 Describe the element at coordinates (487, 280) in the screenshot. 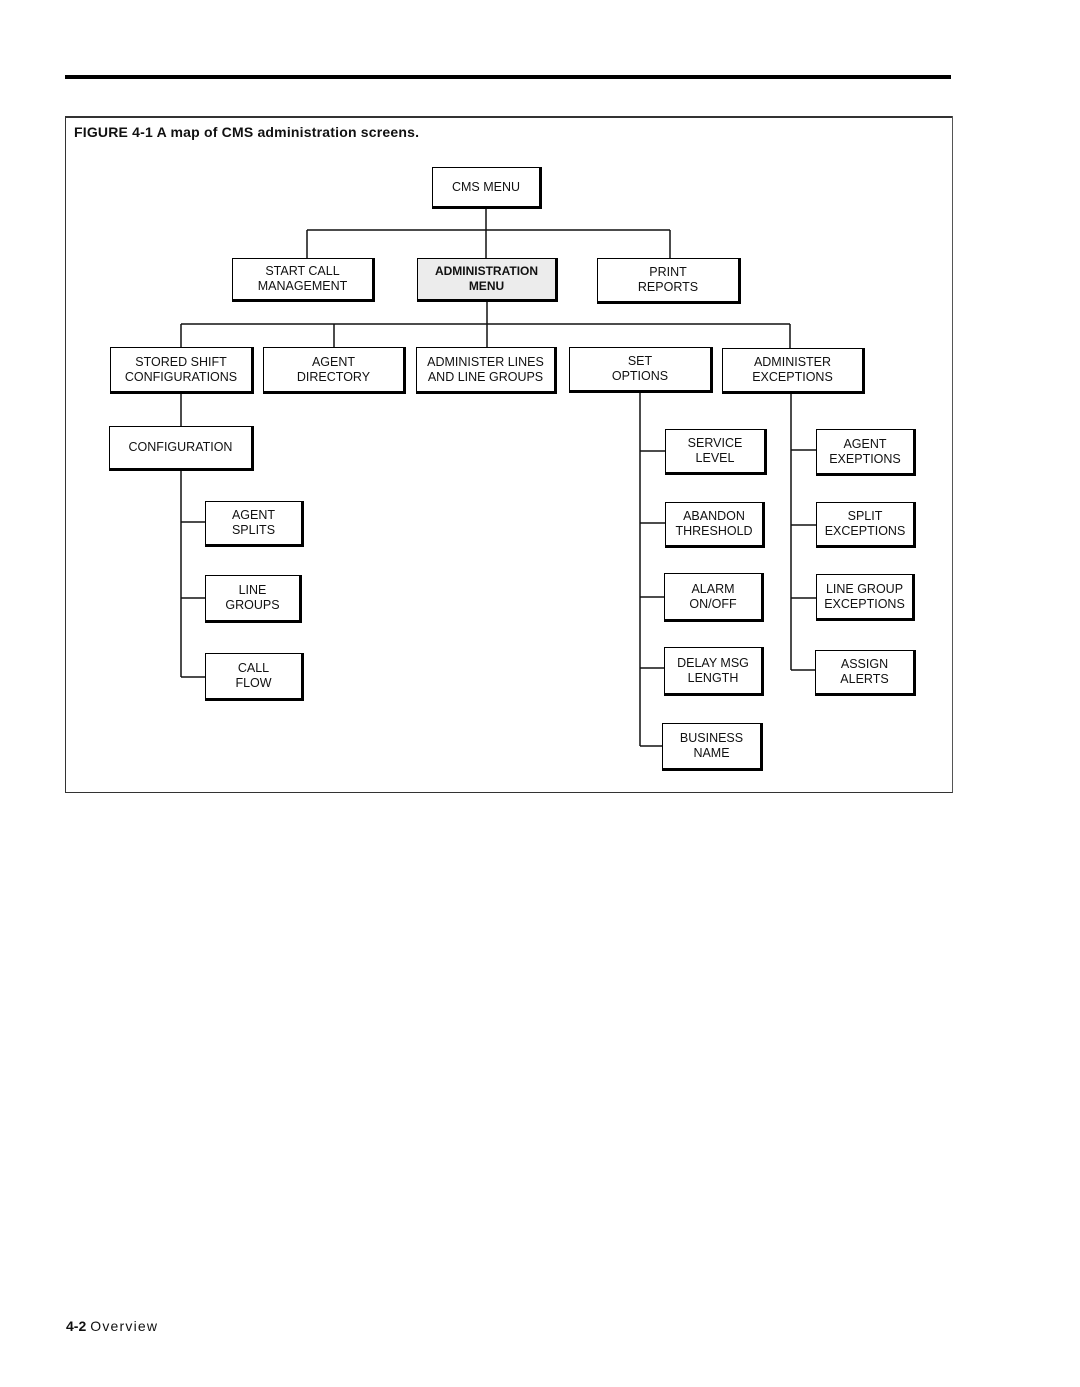

I see `node-administration-menu: ADMINISTRATION MENU` at that location.